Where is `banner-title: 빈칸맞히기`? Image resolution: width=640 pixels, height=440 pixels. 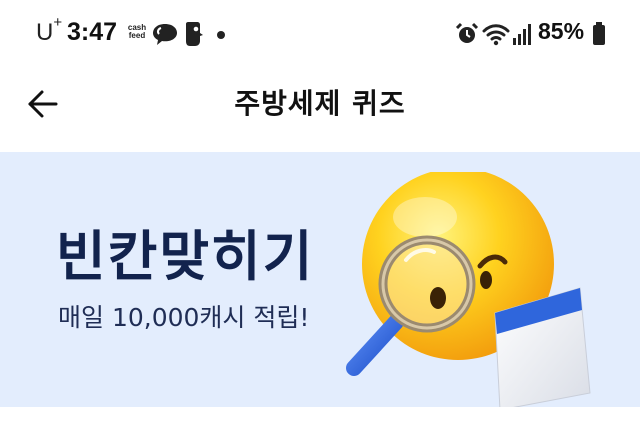 banner-title: 빈칸맞히기 is located at coordinates (185, 256).